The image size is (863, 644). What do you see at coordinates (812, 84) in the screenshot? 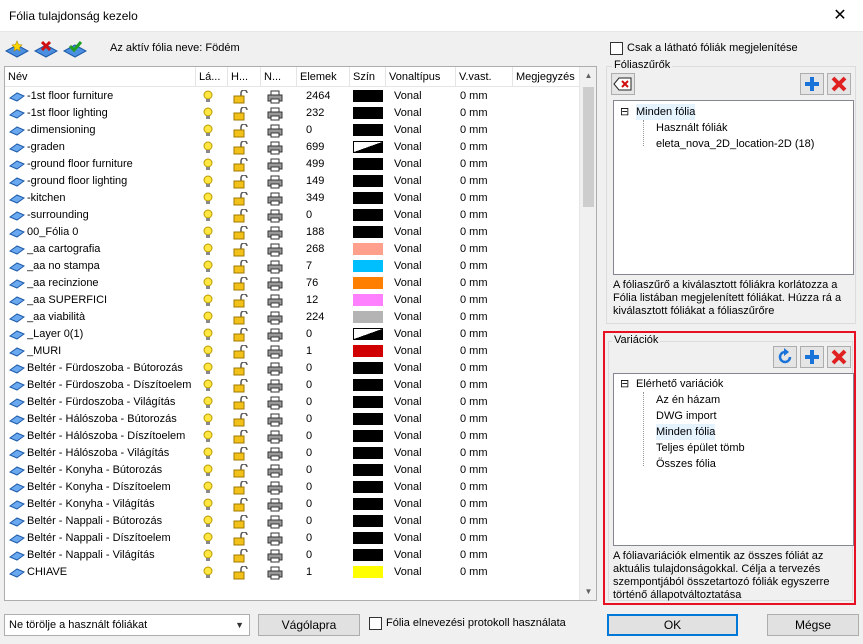
I see `add-filter-button` at bounding box center [812, 84].